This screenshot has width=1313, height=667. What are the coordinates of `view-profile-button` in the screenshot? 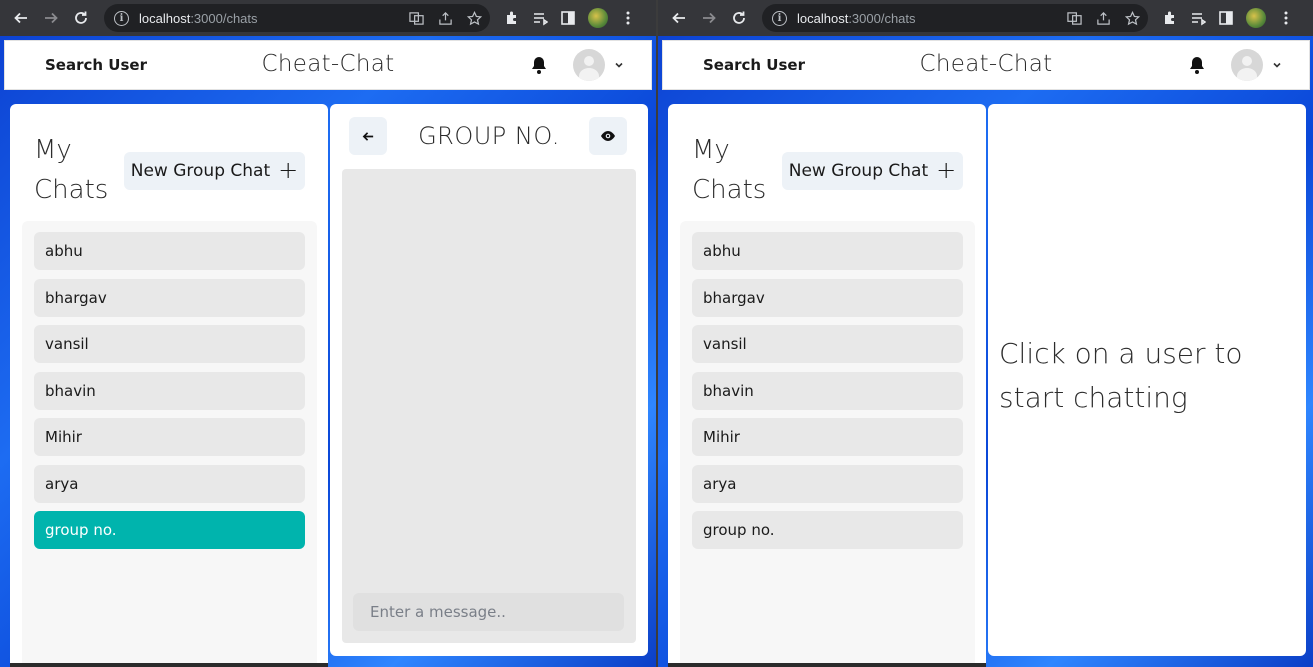 It's located at (608, 136).